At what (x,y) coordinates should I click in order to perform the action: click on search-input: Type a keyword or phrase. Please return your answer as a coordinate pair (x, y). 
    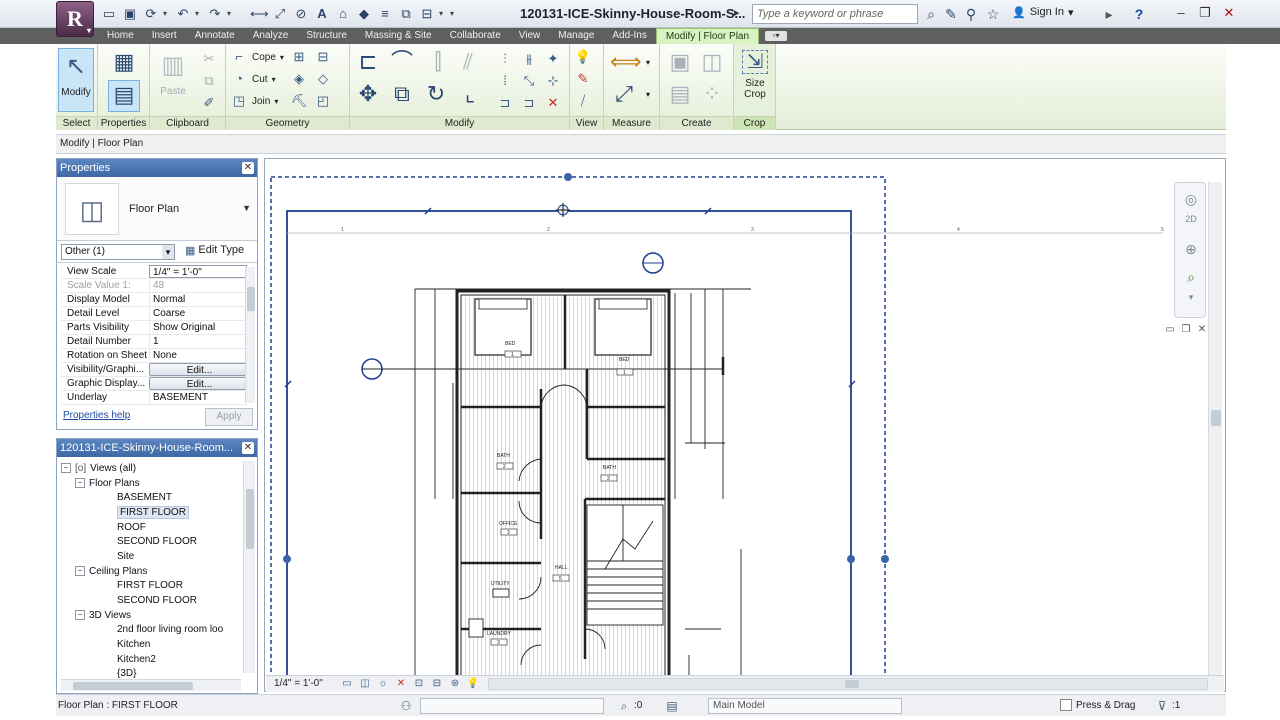
    Looking at the image, I should click on (835, 14).